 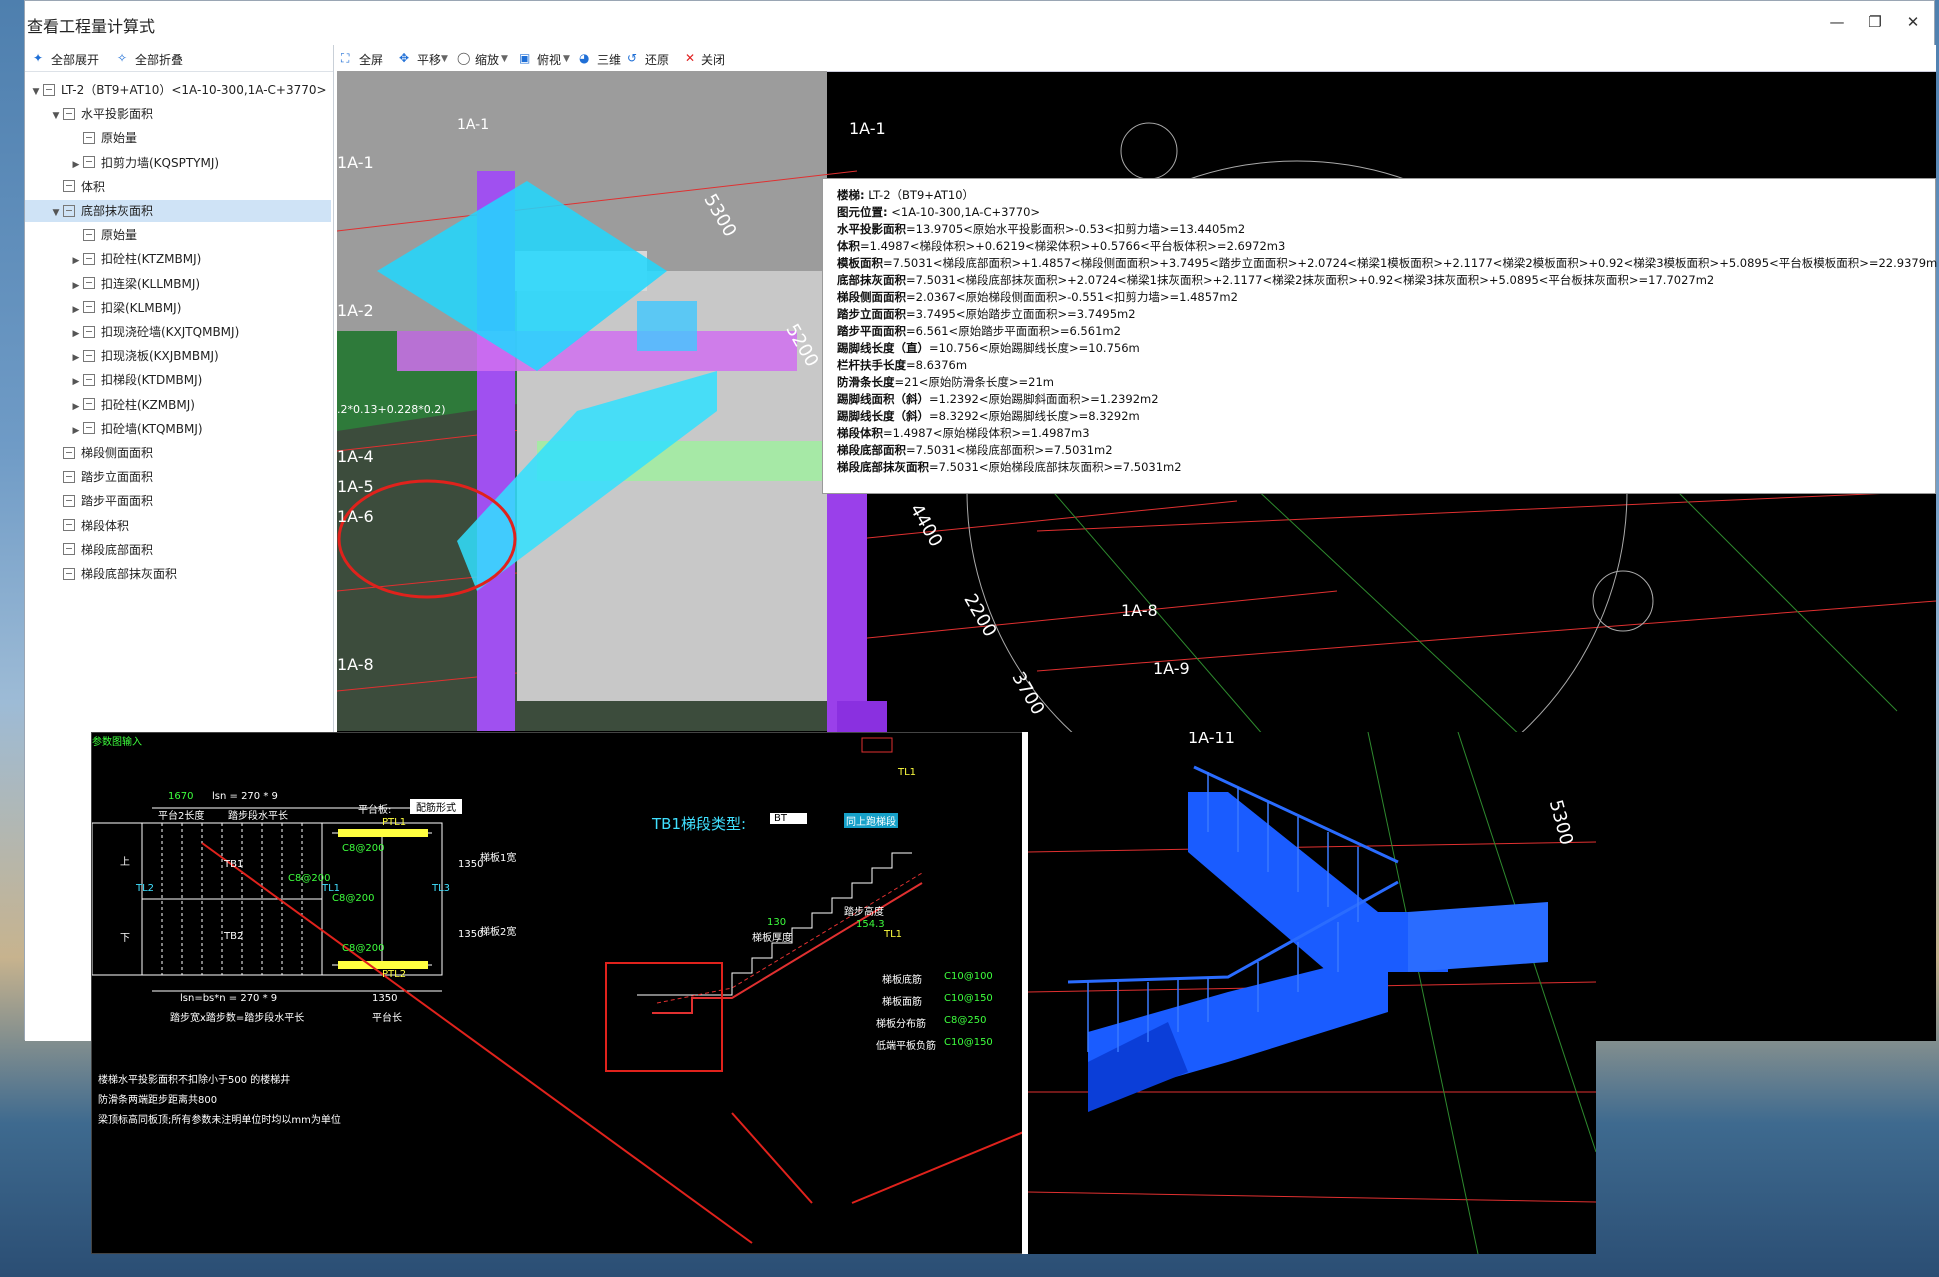 What do you see at coordinates (871, 314) in the screenshot?
I see `info-line-key: 踏步立面面积` at bounding box center [871, 314].